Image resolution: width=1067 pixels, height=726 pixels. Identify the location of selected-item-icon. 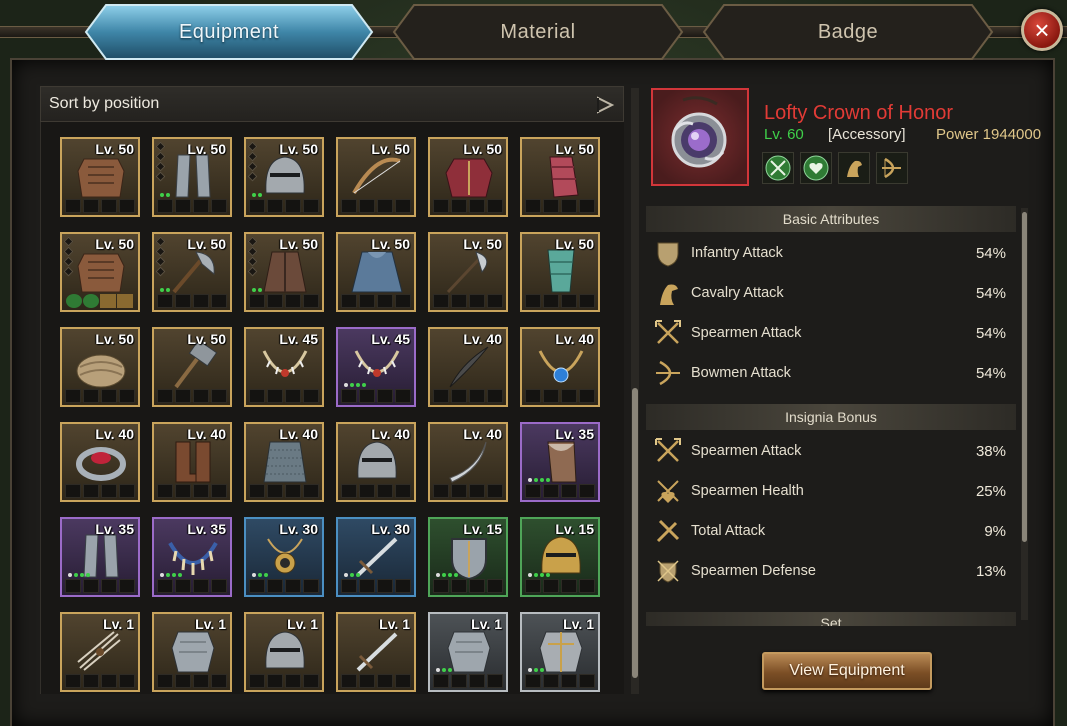
(700, 137).